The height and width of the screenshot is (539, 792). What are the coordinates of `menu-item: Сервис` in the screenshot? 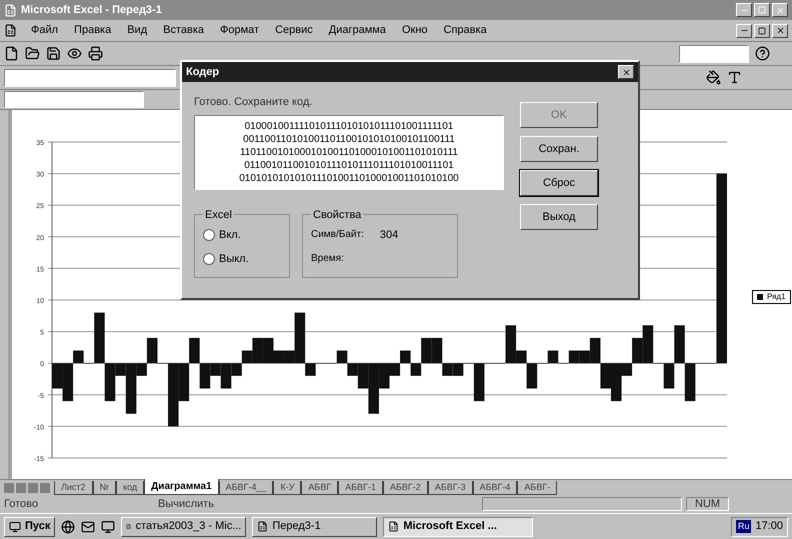 It's located at (294, 30).